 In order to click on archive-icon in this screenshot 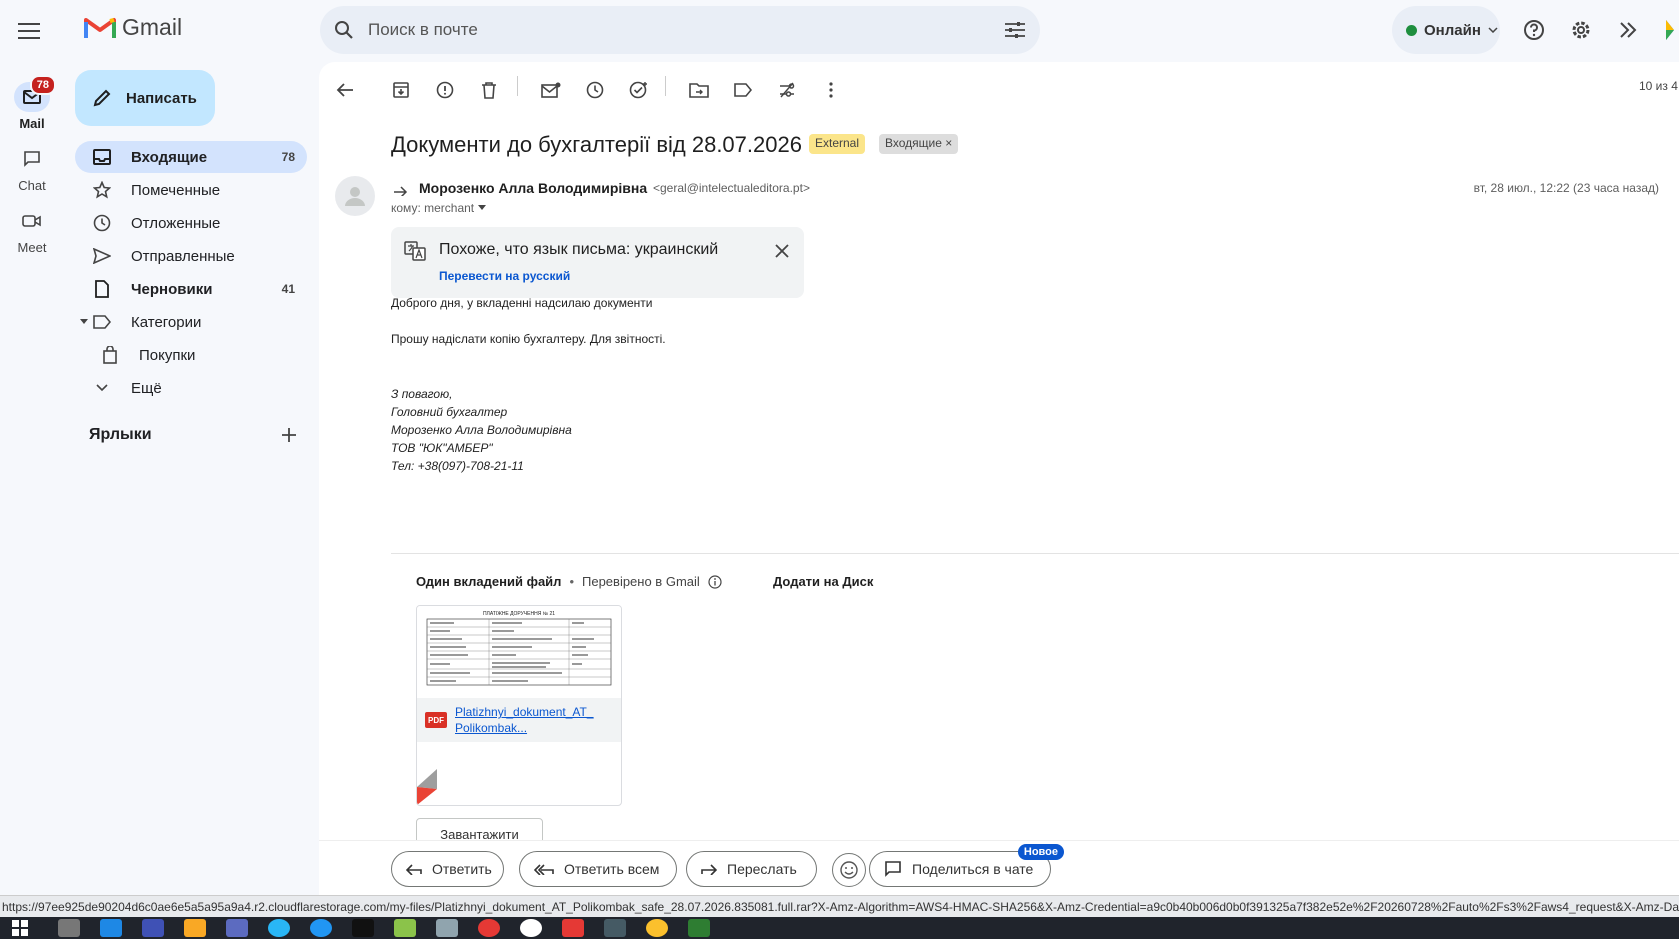, I will do `click(401, 90)`.